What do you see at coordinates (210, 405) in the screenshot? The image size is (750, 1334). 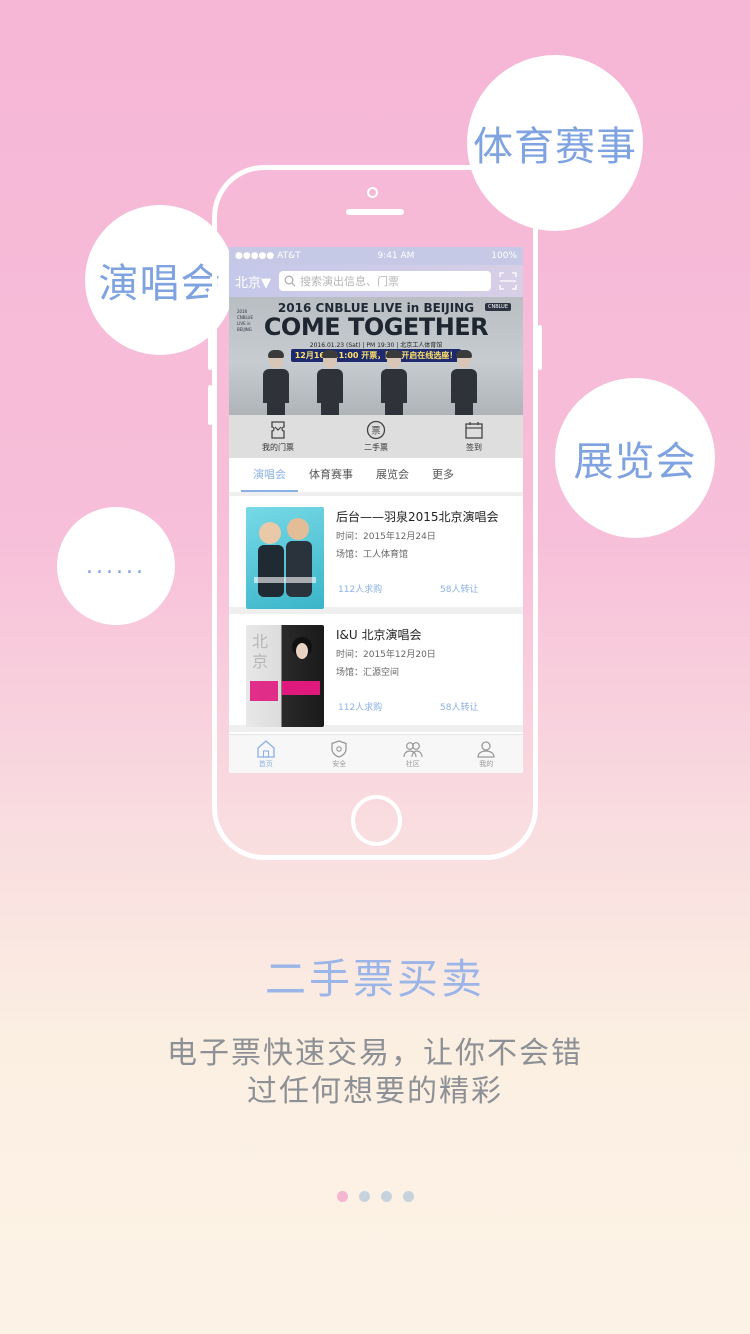 I see `phone-volume-down` at bounding box center [210, 405].